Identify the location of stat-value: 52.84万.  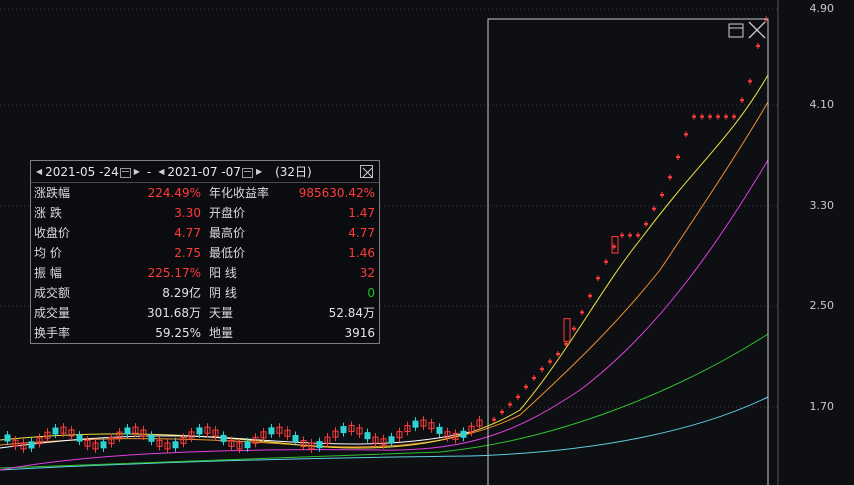
(351, 313).